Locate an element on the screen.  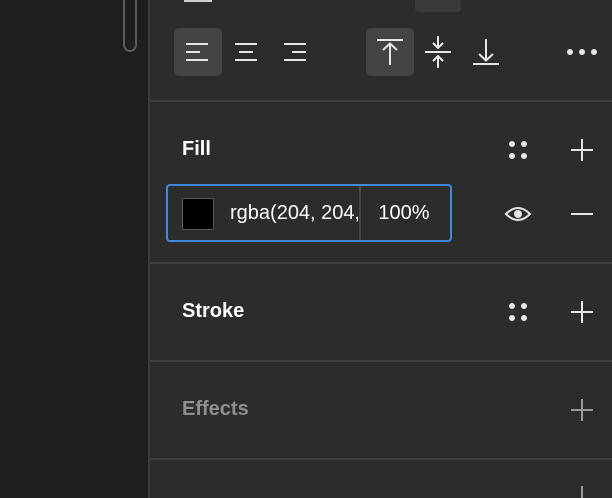
align-top-icon is located at coordinates (390, 52).